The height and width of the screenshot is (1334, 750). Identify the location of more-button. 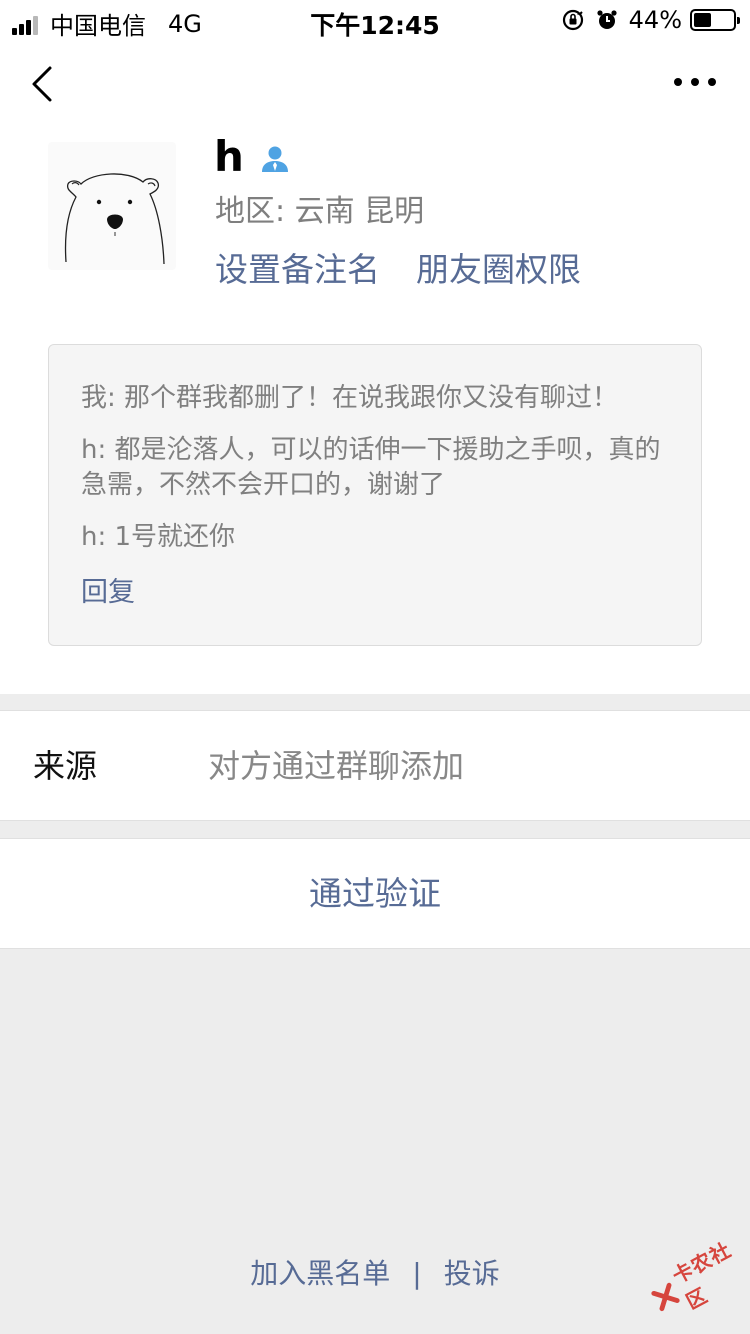
(695, 82).